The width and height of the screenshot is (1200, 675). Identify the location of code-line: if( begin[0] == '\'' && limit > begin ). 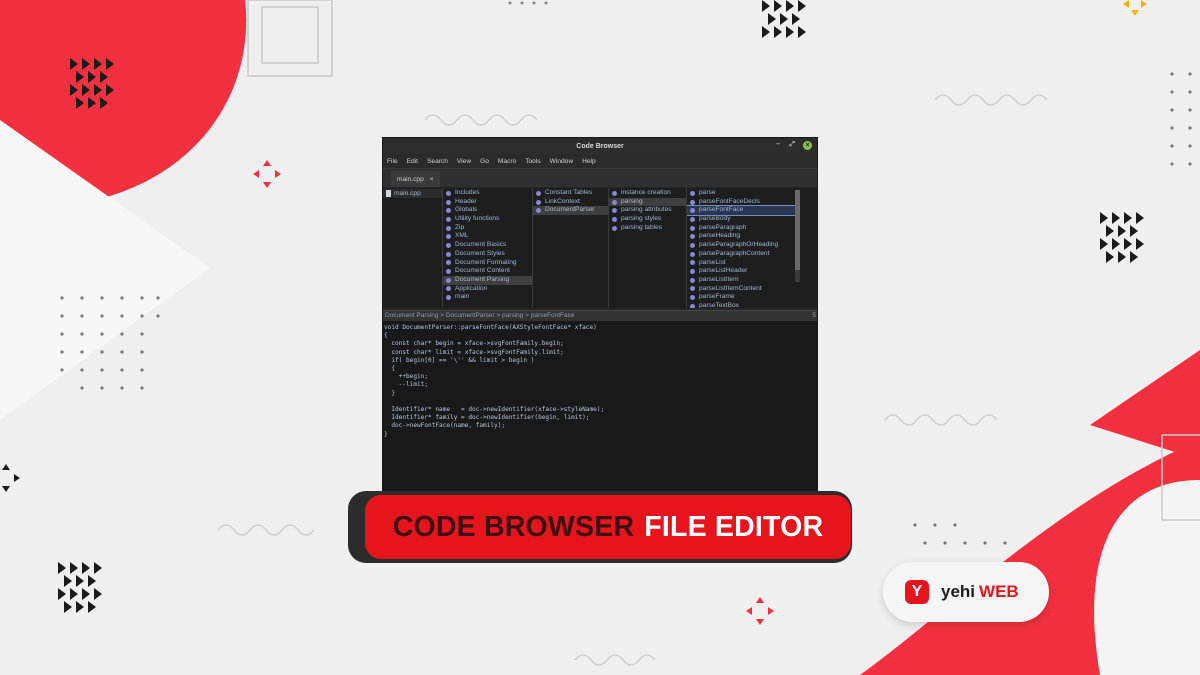
(459, 360).